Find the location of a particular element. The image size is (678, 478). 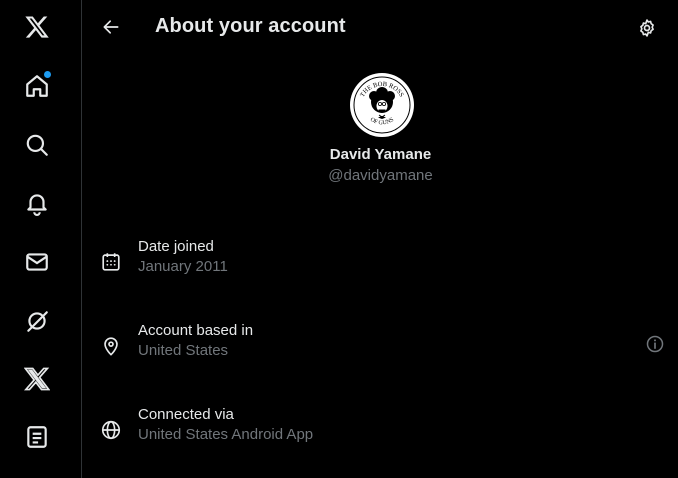

location-pin-icon is located at coordinates (111, 346).